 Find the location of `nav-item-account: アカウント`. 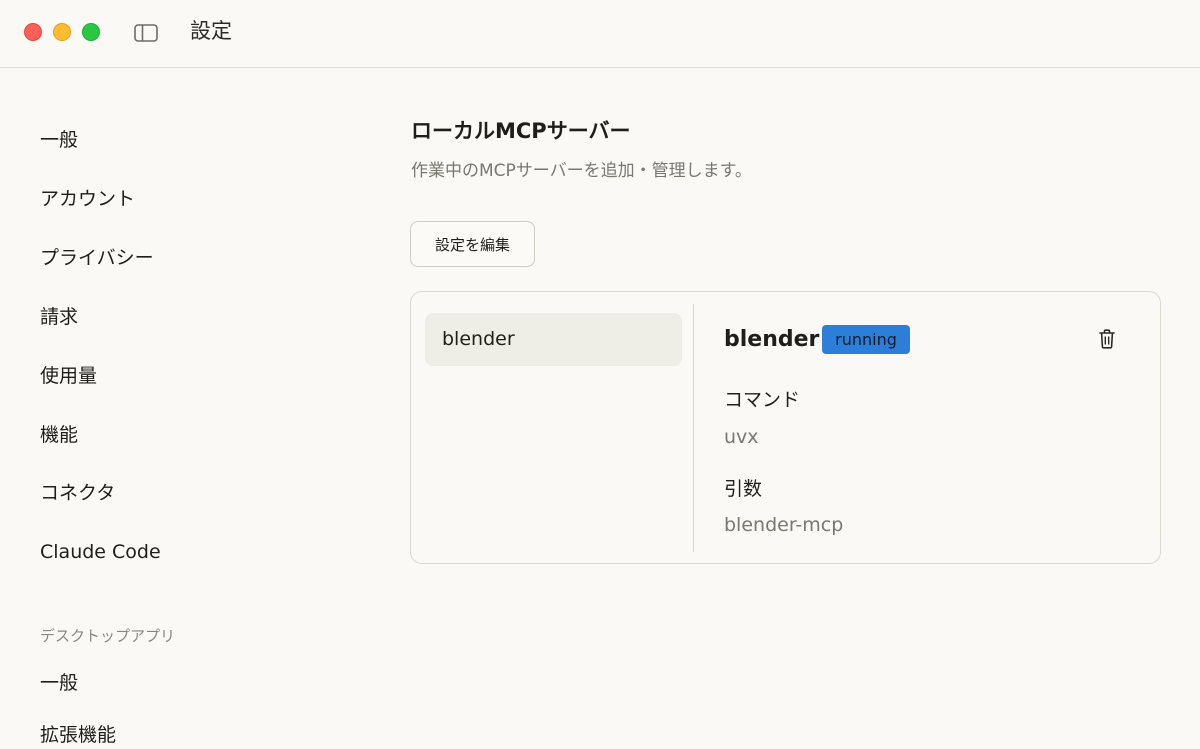

nav-item-account: アカウント is located at coordinates (87, 199).